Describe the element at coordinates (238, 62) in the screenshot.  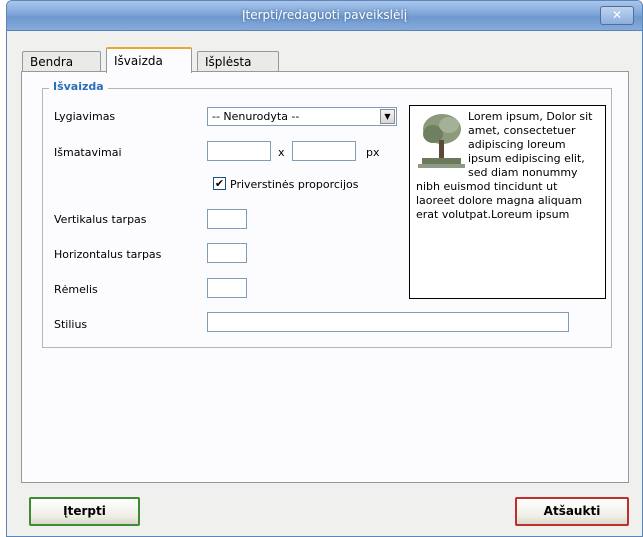
I see `tab-advanced: Išplėsta` at that location.